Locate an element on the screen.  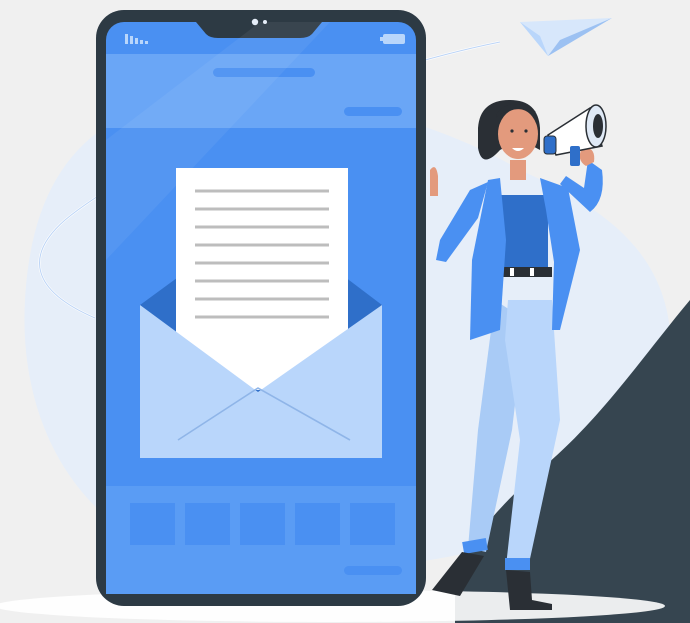
megaphone-icon is located at coordinates (575, 135).